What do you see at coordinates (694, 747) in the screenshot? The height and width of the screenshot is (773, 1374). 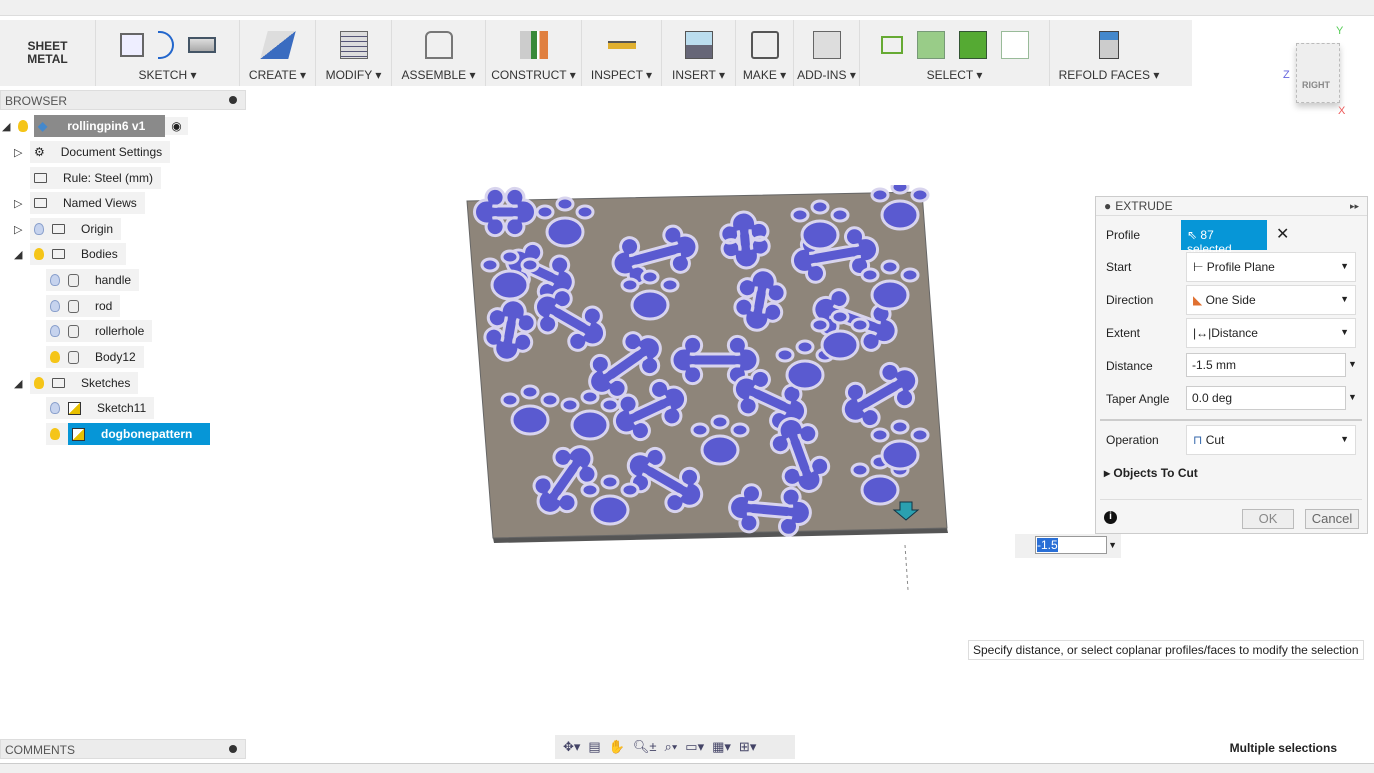 I see `display-settings-icon: ▭▾` at bounding box center [694, 747].